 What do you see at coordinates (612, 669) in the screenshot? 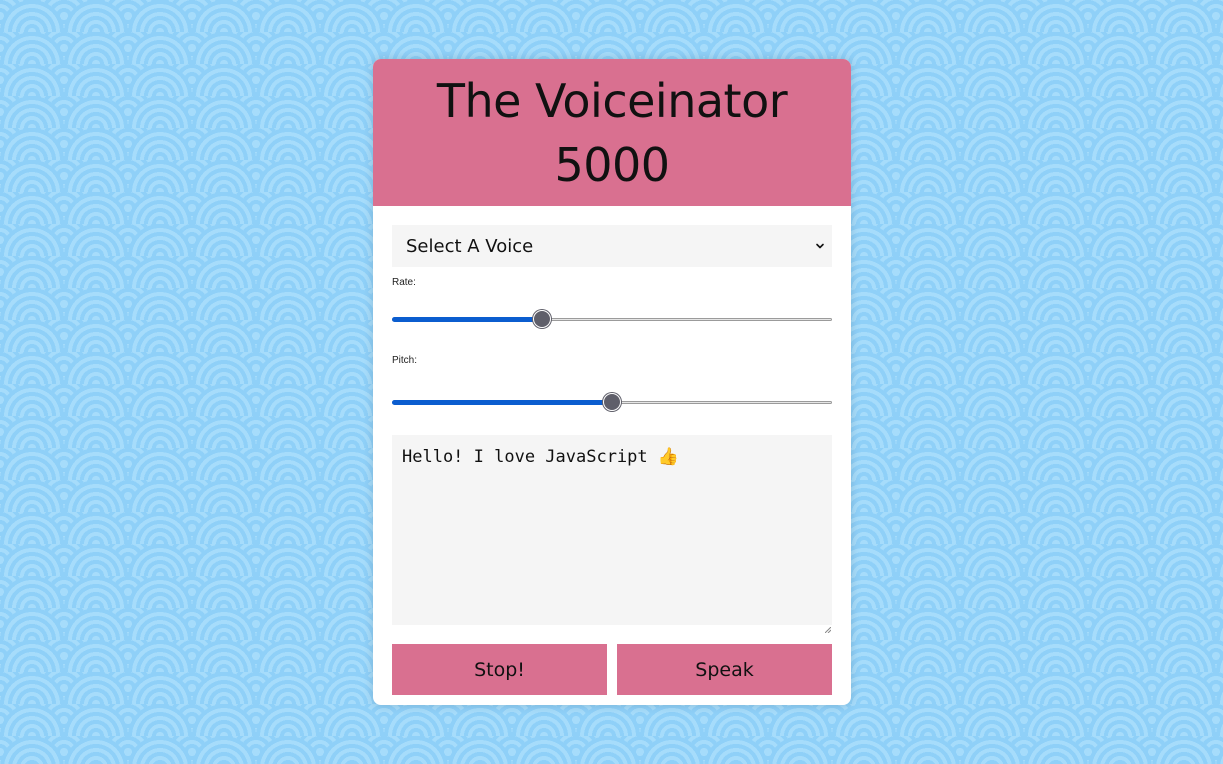
I see `button-row: Stop! Speak` at bounding box center [612, 669].